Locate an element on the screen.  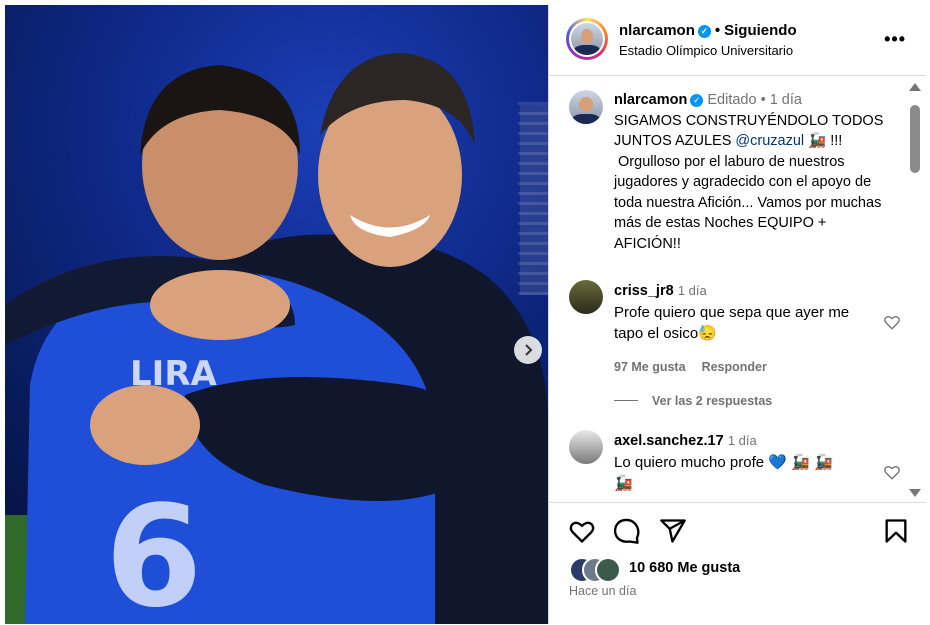
liker-avatar is located at coordinates (608, 570).